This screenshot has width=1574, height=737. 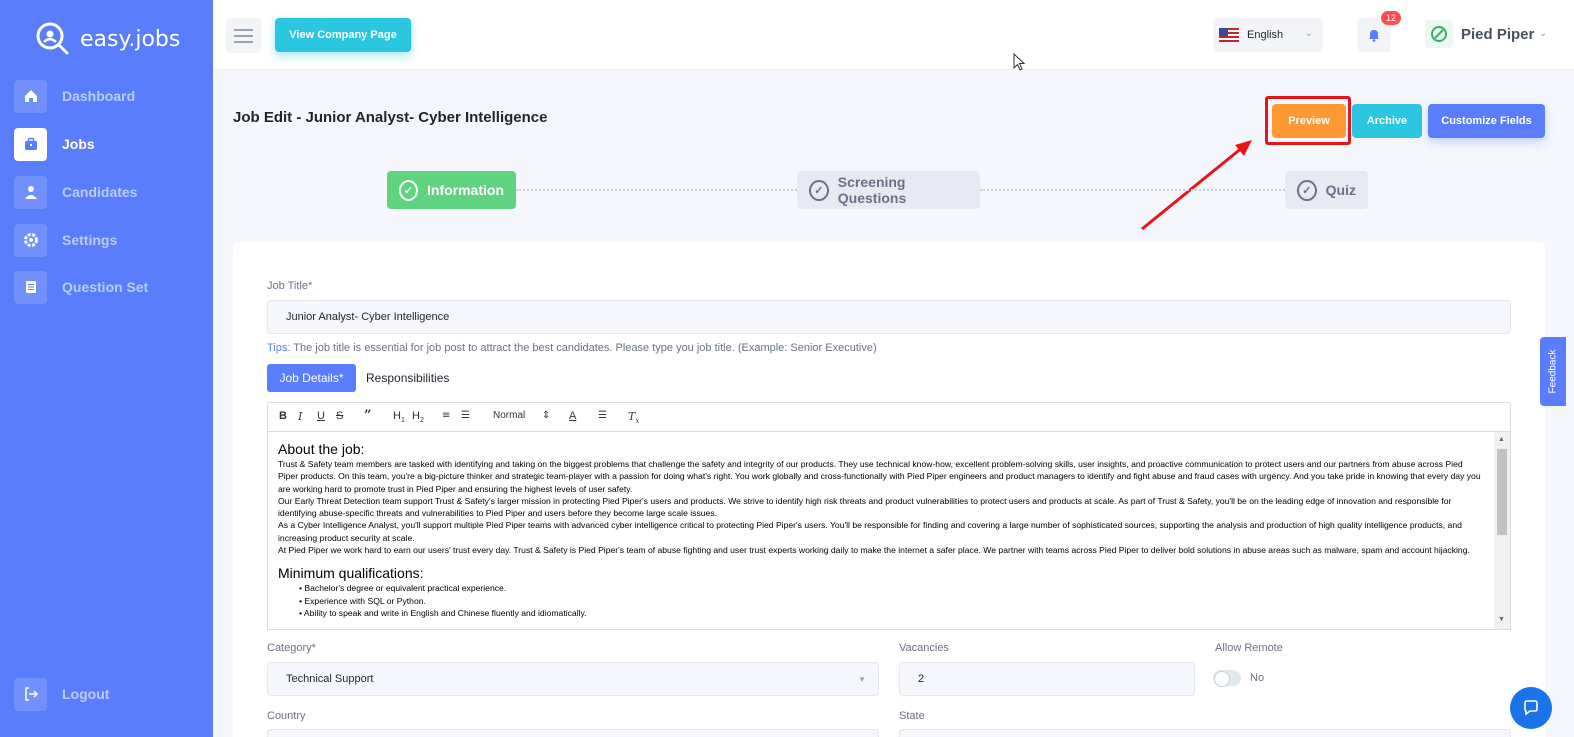 What do you see at coordinates (30, 287) in the screenshot?
I see `document-icon` at bounding box center [30, 287].